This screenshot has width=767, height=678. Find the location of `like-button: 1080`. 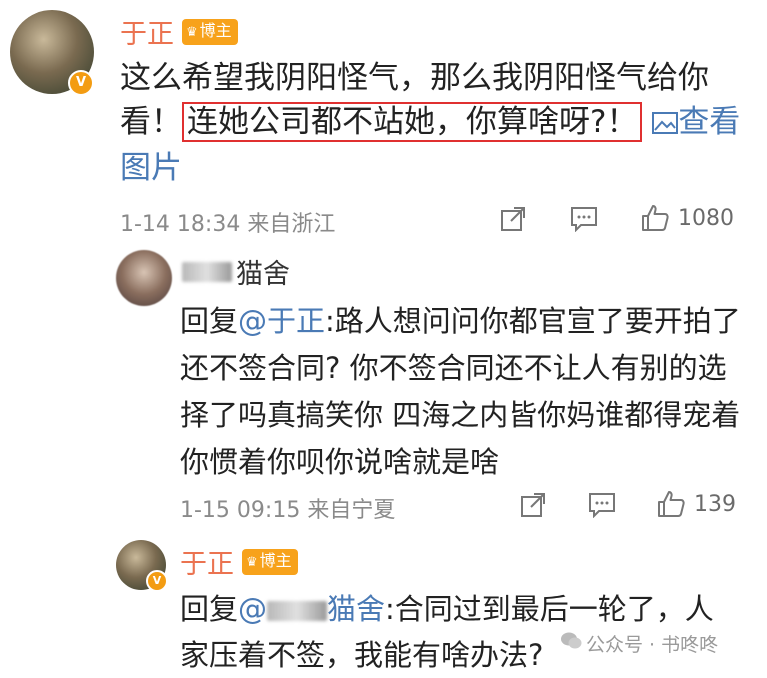

like-button: 1080 is located at coordinates (687, 218).